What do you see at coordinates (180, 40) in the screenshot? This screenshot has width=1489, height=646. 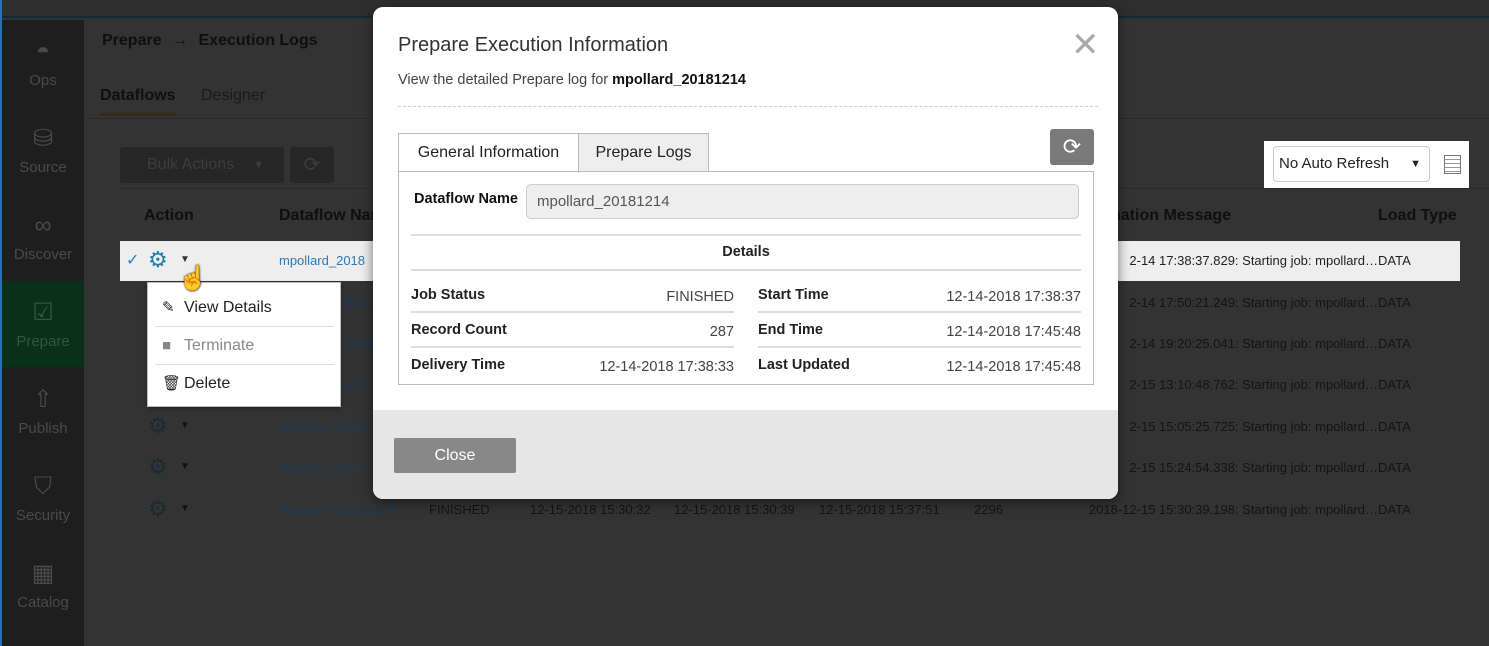 I see `breadcrumb-arrow-icon: →` at bounding box center [180, 40].